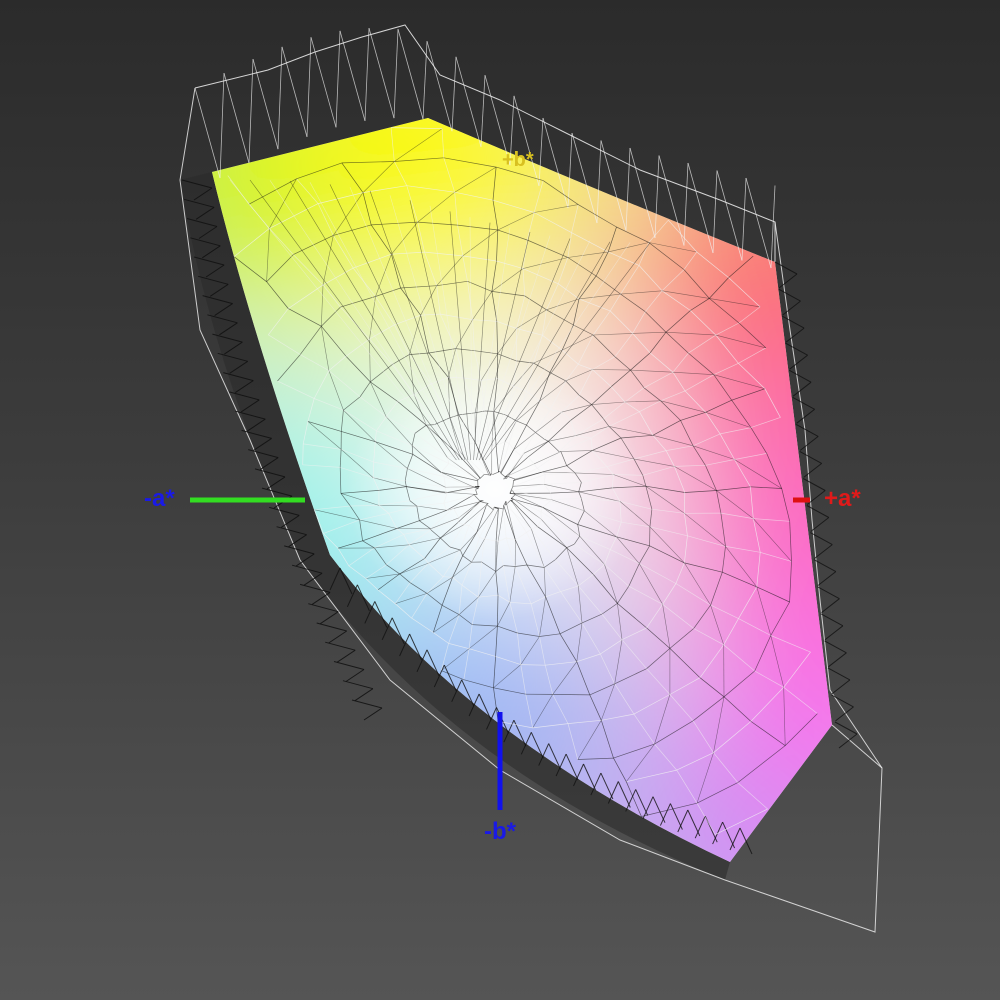  Describe the element at coordinates (500, 831) in the screenshot. I see `neg-b-axis-label: -b*` at that location.